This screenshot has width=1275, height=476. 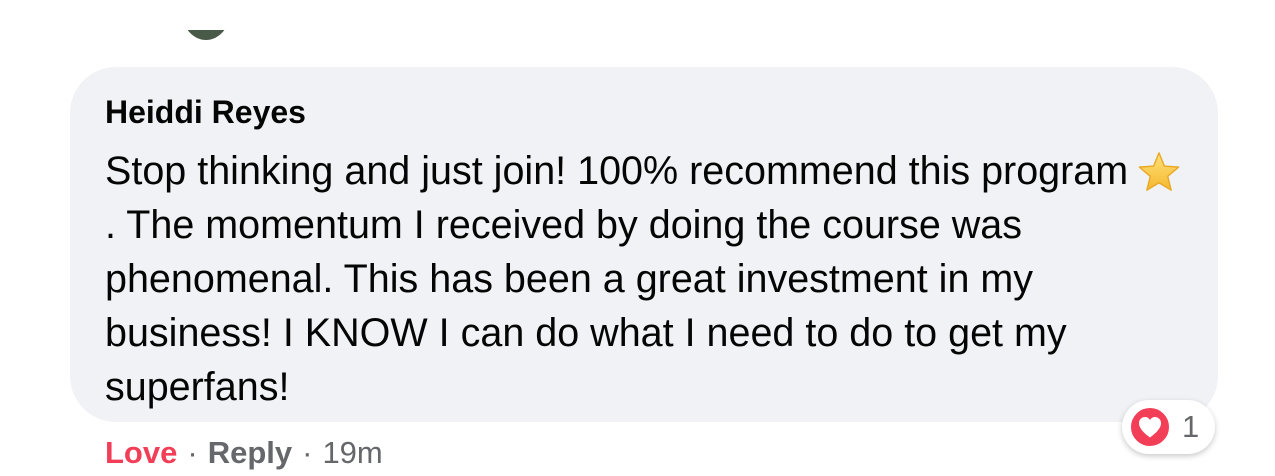 I want to click on comment-actions: Love · Reply · 19m, so click(x=244, y=453).